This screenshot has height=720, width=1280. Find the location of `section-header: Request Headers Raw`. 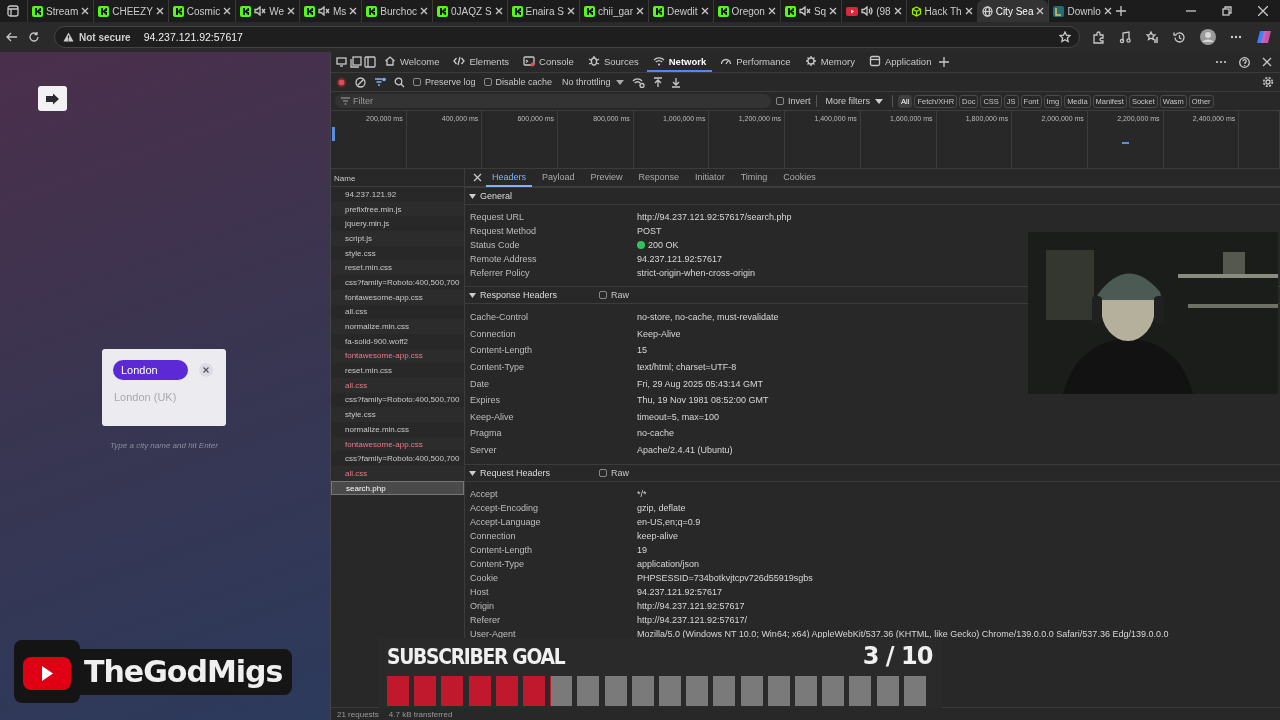

section-header: Request Headers Raw is located at coordinates (872, 473).